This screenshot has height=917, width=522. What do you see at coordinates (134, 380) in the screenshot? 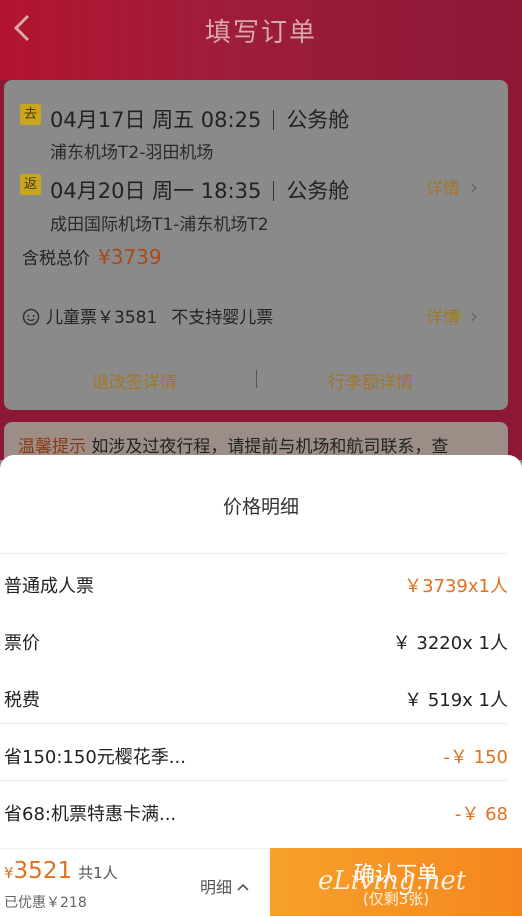
I see `refund-change-link: 退改签详情` at bounding box center [134, 380].